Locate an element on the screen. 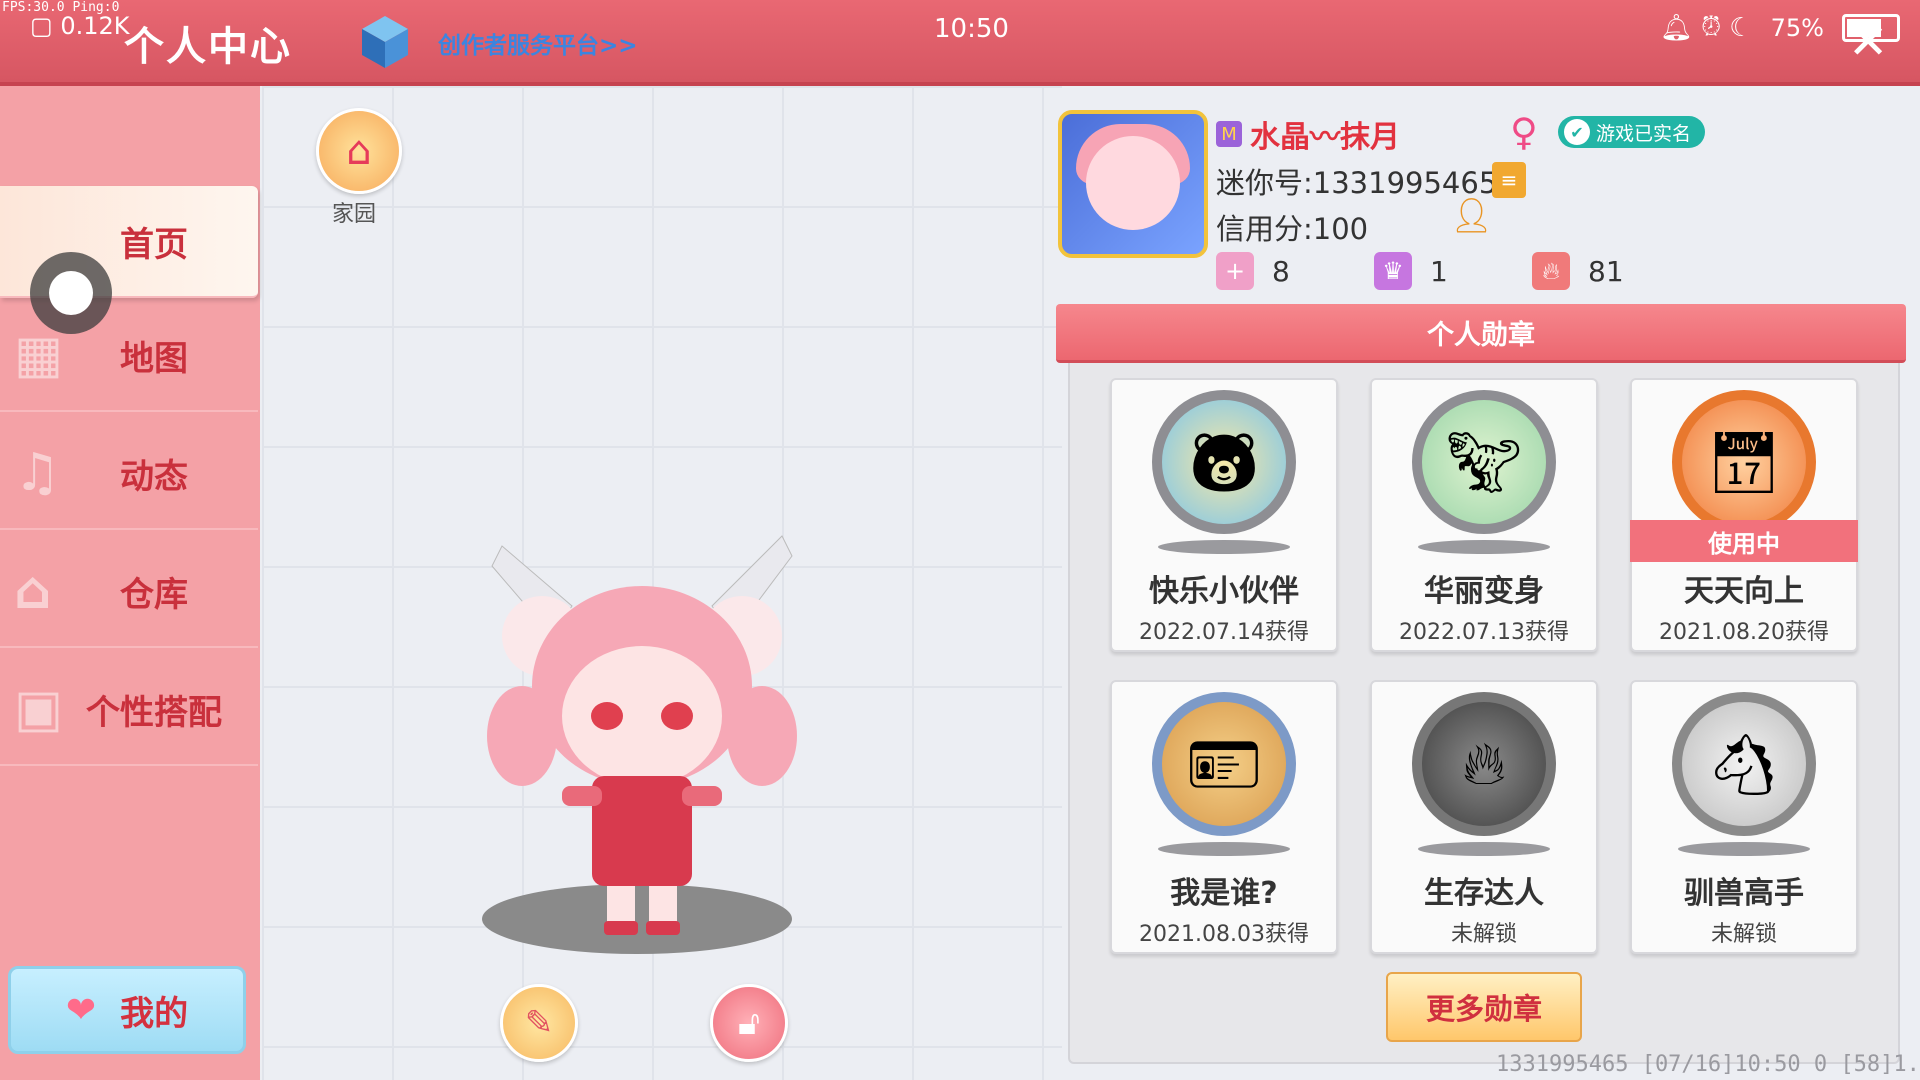  badge-name: 我是谁? is located at coordinates (1224, 893).